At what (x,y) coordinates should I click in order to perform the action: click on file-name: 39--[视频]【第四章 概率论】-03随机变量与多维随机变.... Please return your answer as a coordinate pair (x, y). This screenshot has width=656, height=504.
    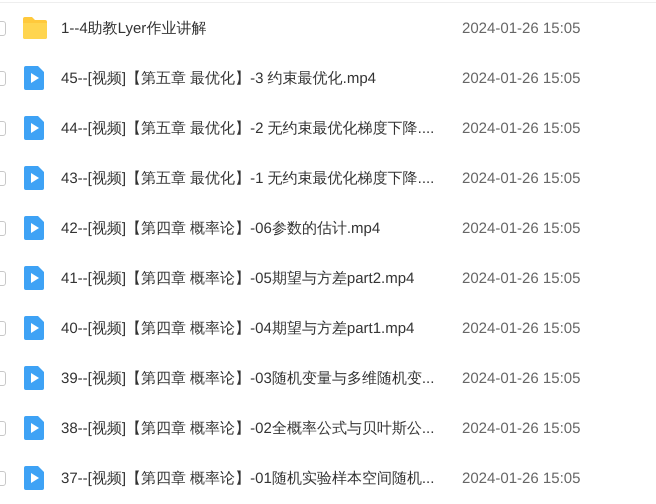
    Looking at the image, I should click on (261, 378).